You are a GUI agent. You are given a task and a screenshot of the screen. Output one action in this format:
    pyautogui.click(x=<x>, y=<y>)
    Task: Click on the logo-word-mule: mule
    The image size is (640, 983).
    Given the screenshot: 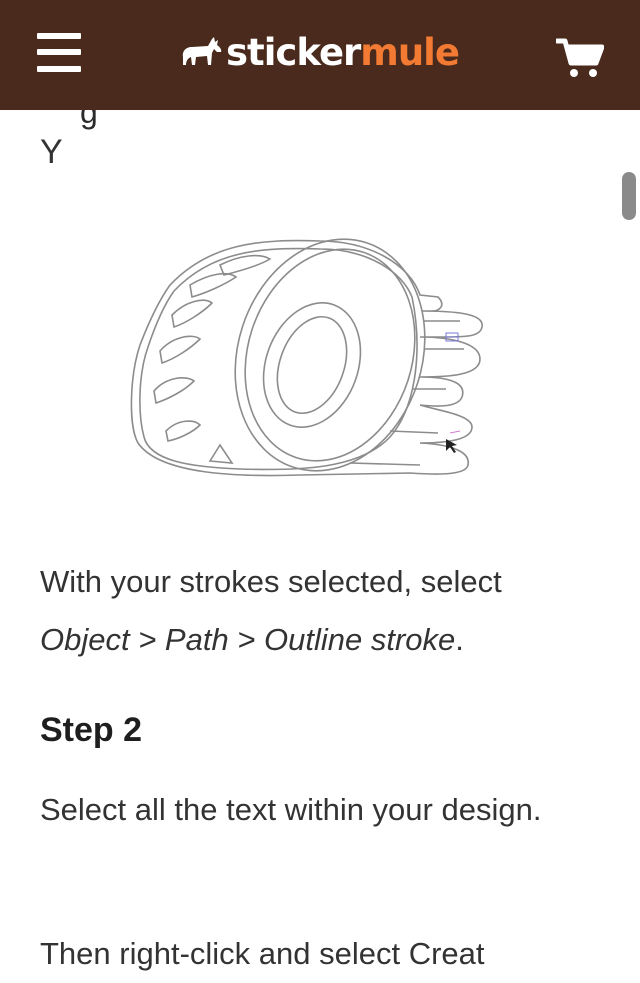 What is the action you would take?
    pyautogui.click(x=410, y=52)
    